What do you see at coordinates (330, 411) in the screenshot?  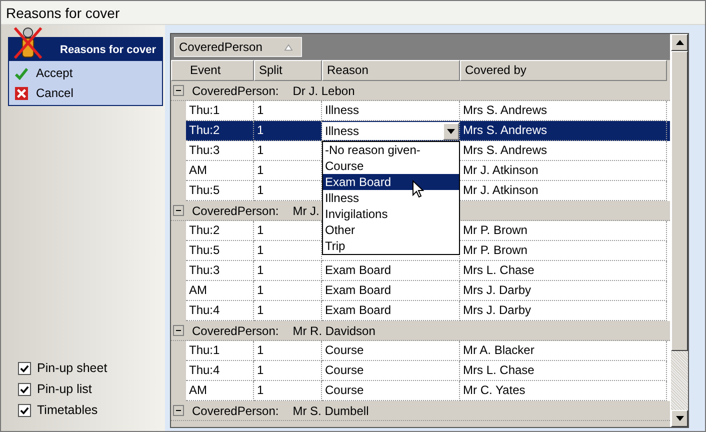 I see `group-value: Mr S. Dumbell` at bounding box center [330, 411].